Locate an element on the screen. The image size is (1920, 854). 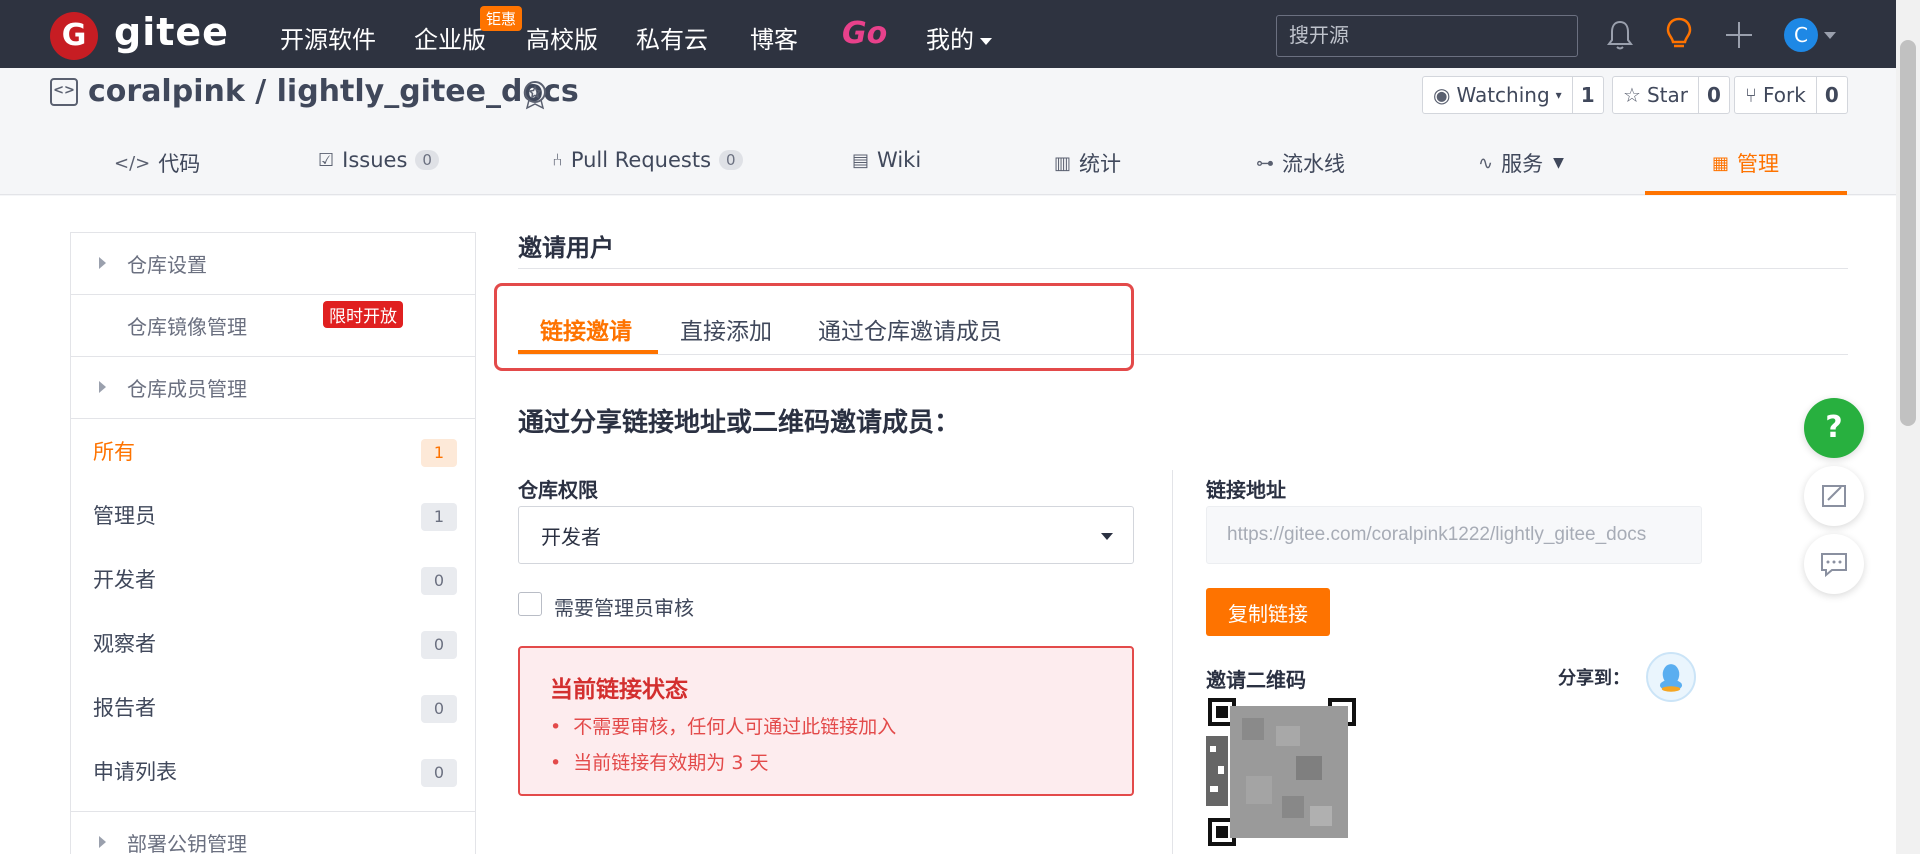
page-title: 邀请用户 is located at coordinates (566, 248).